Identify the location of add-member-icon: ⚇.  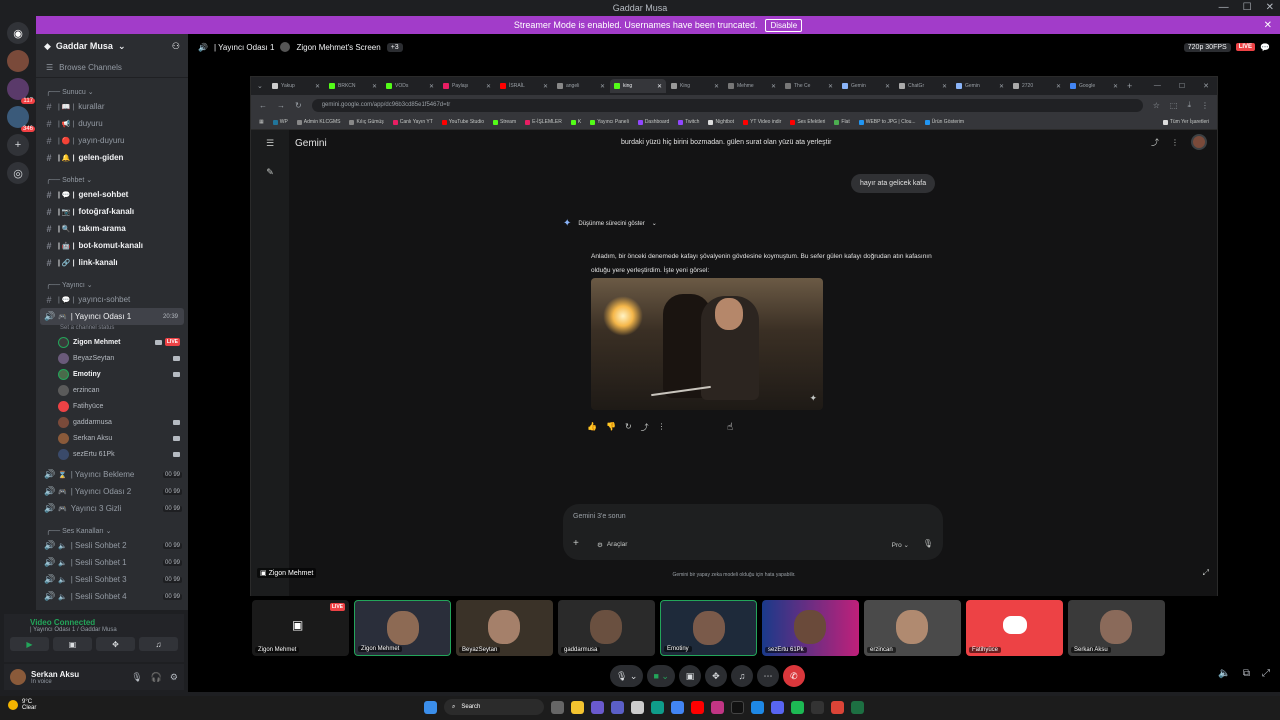
(176, 46).